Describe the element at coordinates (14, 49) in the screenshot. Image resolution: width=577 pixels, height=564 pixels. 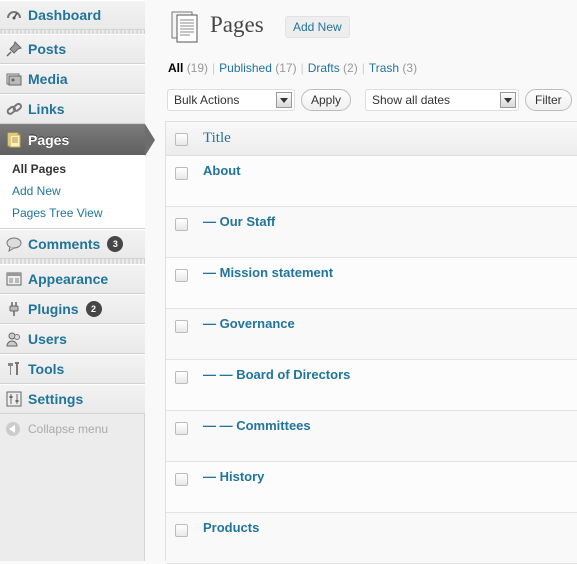
I see `pushpin-icon` at that location.